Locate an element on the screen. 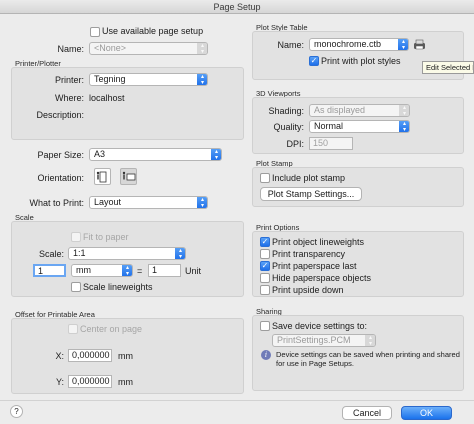 The width and height of the screenshot is (474, 424). dpi-field: 150 is located at coordinates (331, 143).